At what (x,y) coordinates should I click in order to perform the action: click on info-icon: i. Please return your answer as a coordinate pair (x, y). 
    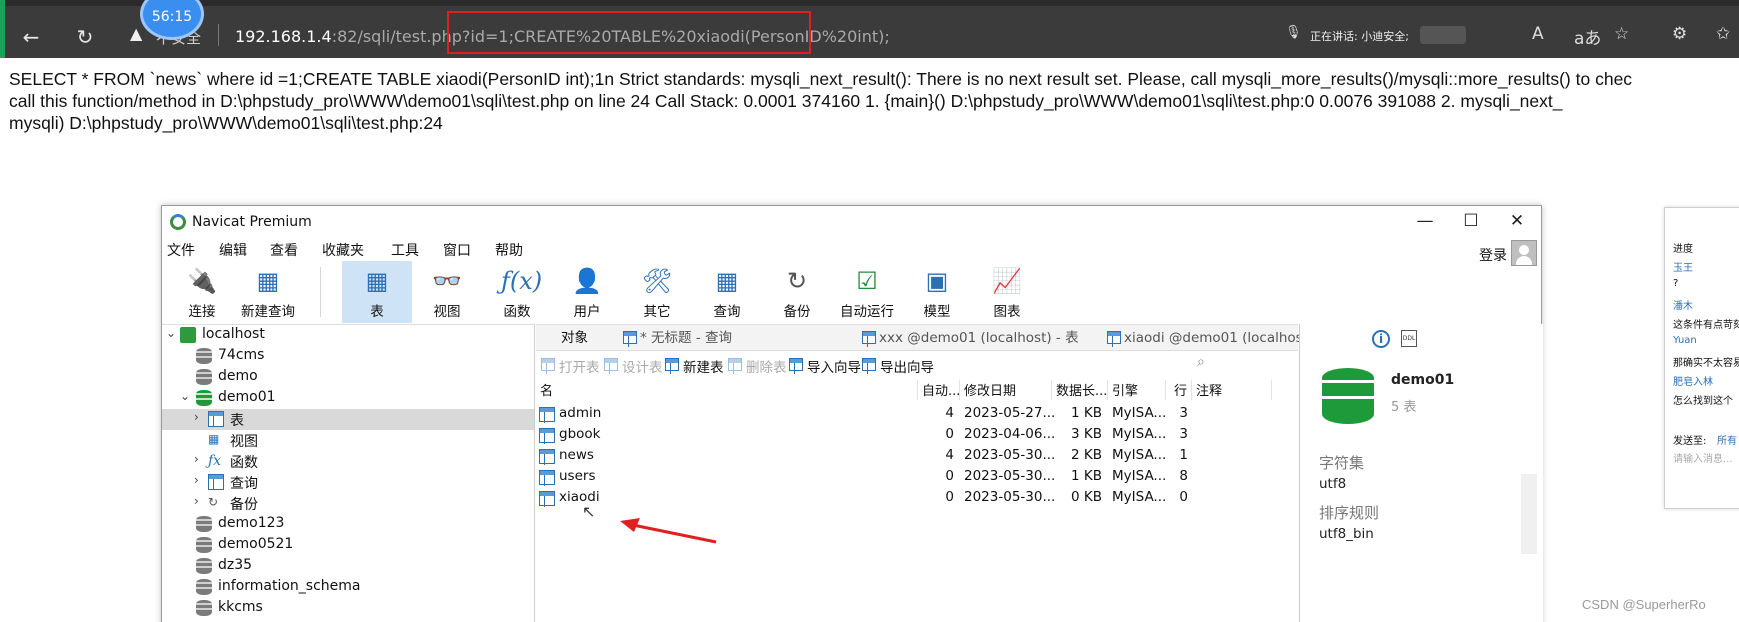
    Looking at the image, I should click on (1381, 339).